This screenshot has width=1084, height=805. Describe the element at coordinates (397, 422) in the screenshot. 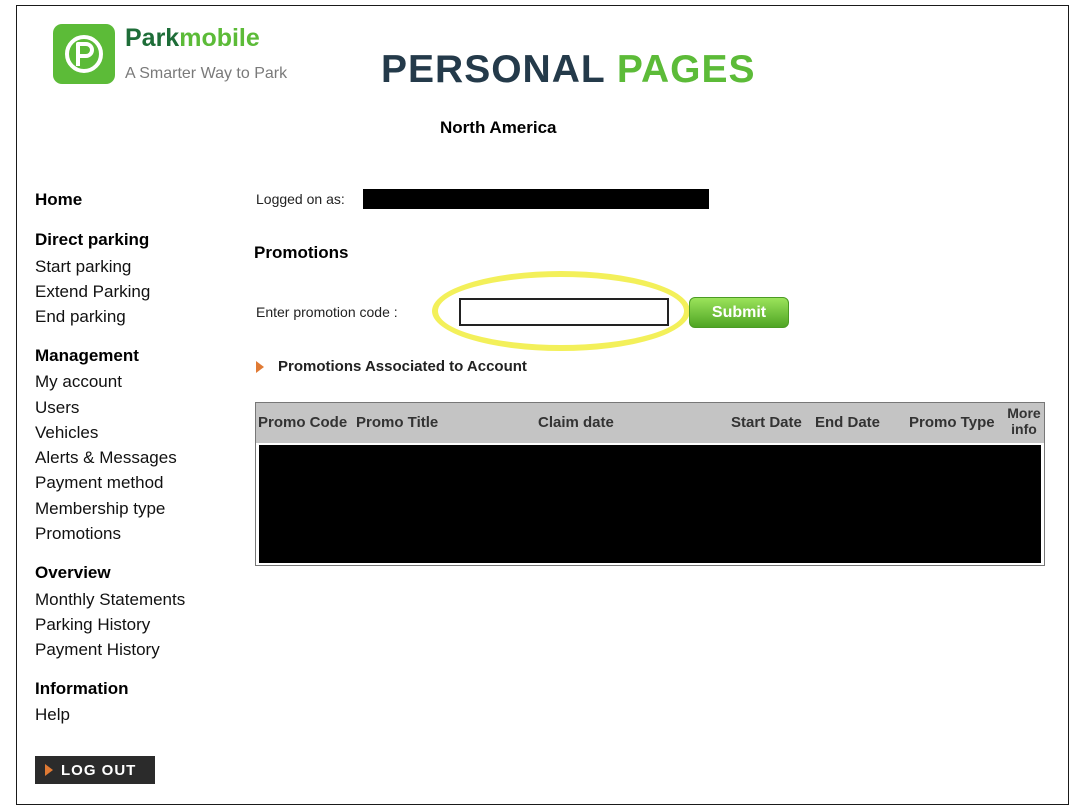

I see `column-header-promo-title: Promo Title` at that location.